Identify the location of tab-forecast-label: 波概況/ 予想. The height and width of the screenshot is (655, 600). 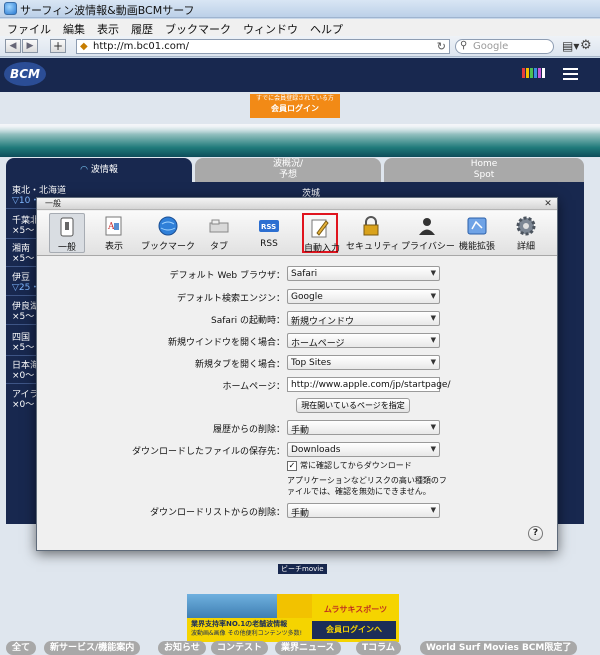
(288, 169).